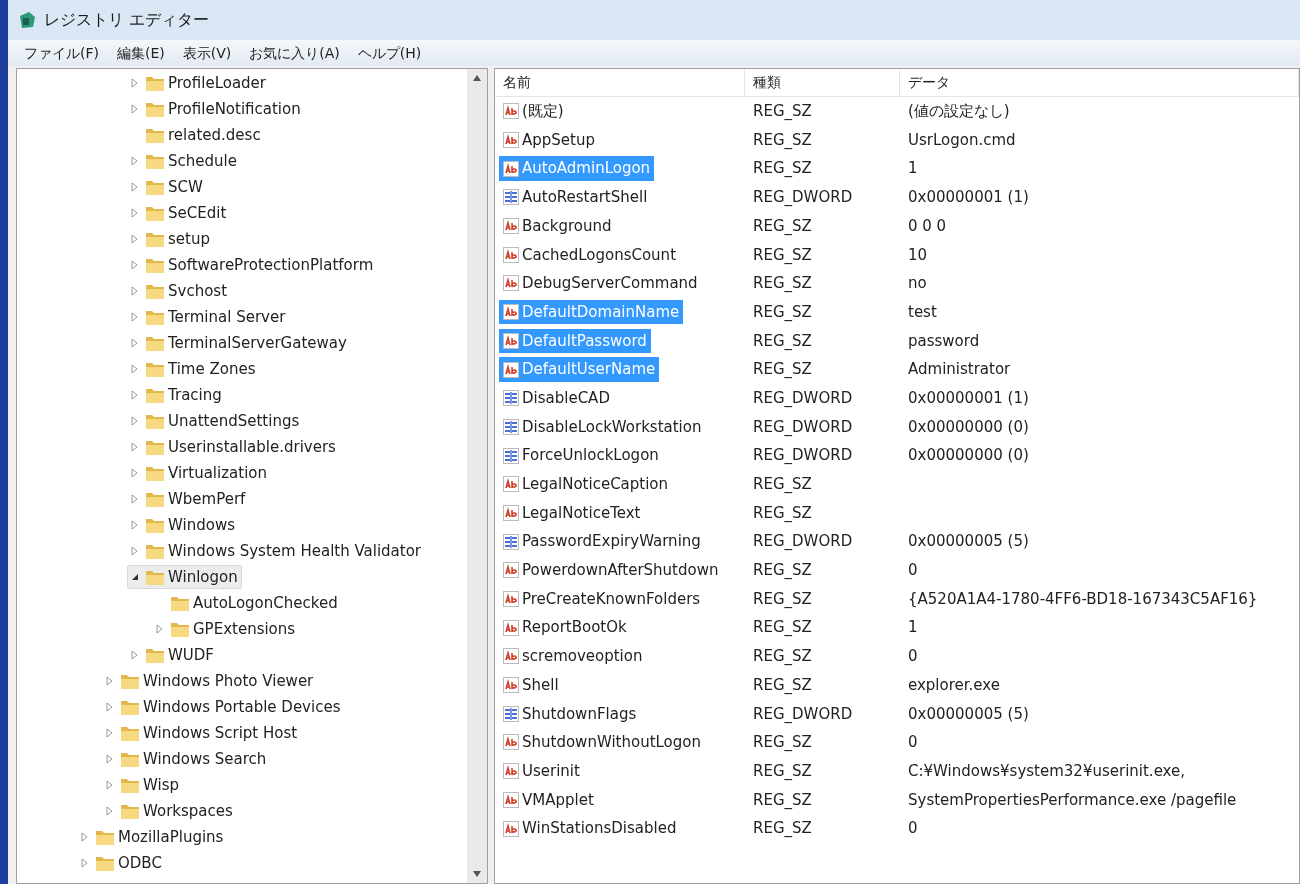  I want to click on value-name: AppSetup, so click(549, 140).